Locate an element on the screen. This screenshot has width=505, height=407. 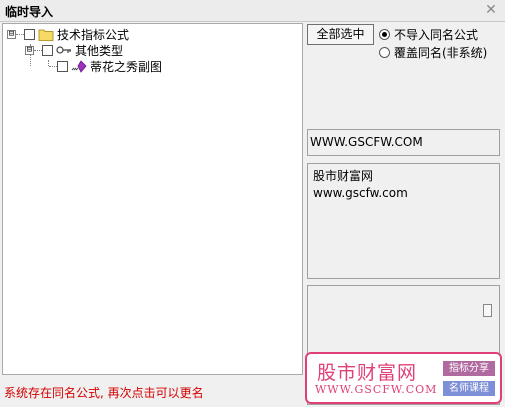
tree-node-label: 技术指标公式 is located at coordinates (93, 34).